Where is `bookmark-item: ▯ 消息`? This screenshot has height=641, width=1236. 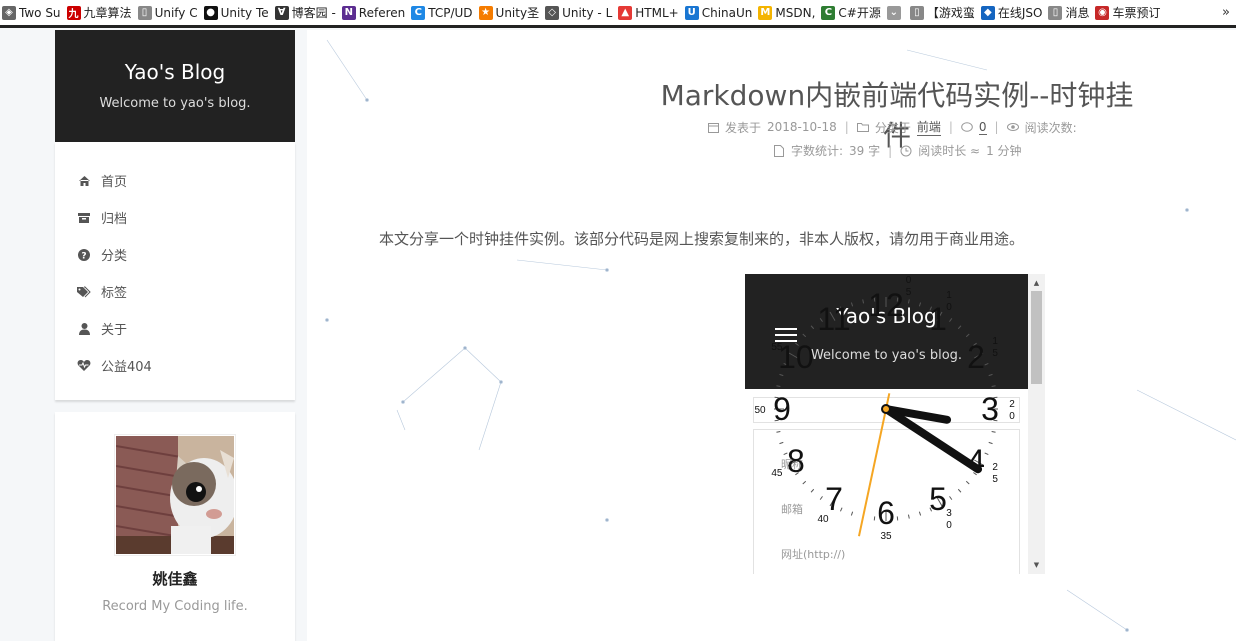 bookmark-item: ▯ 消息 is located at coordinates (1069, 12).